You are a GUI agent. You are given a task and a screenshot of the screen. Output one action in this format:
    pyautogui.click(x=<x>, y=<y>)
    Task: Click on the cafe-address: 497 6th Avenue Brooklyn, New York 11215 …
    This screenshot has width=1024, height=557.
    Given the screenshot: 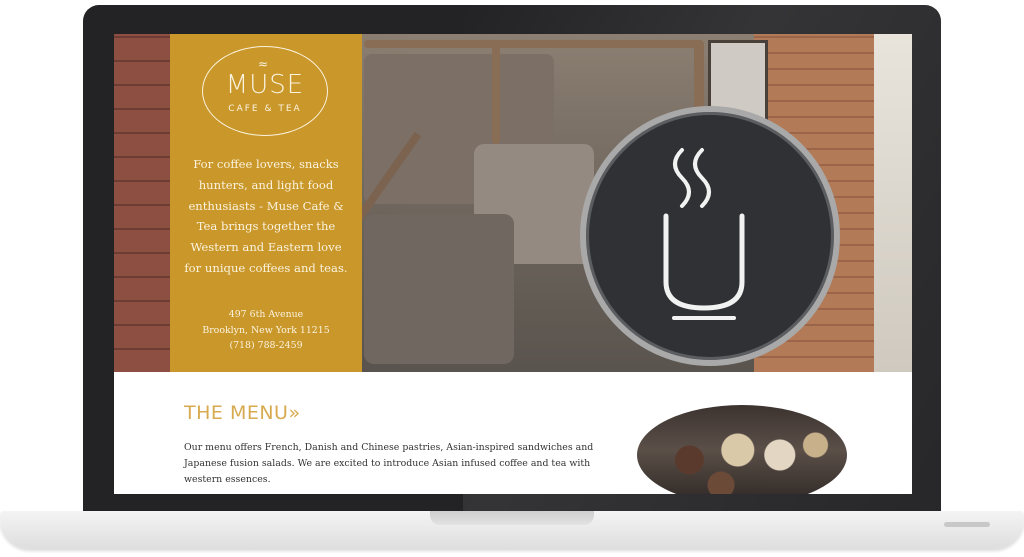 What is the action you would take?
    pyautogui.click(x=266, y=330)
    